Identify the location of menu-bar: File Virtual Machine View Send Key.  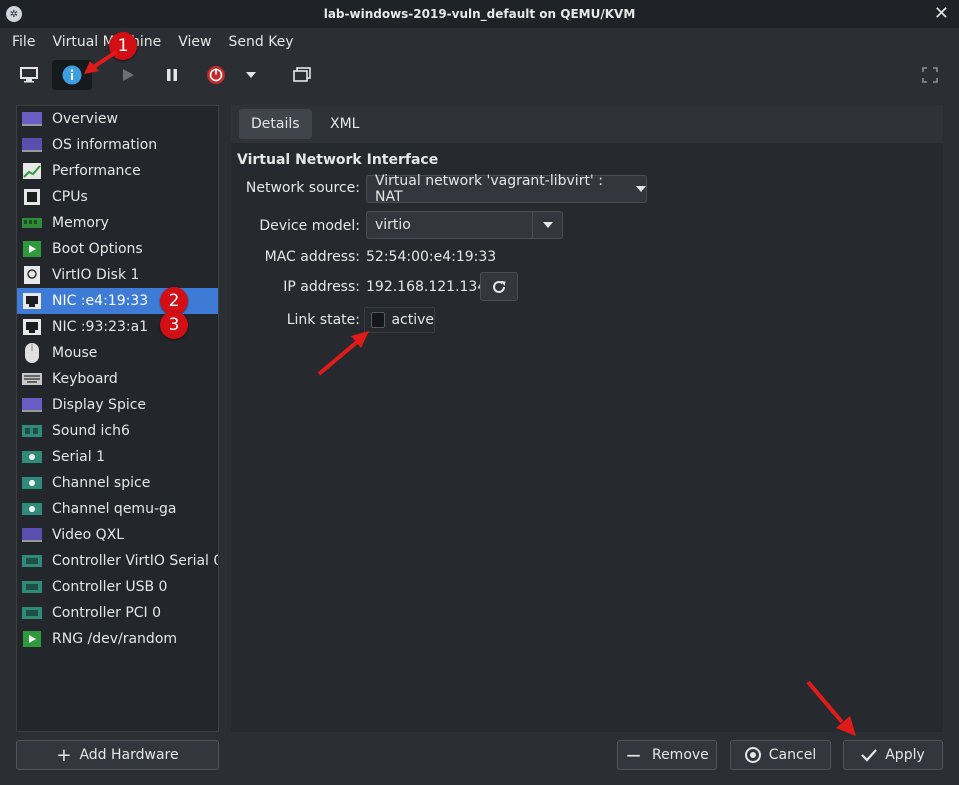
(479, 42).